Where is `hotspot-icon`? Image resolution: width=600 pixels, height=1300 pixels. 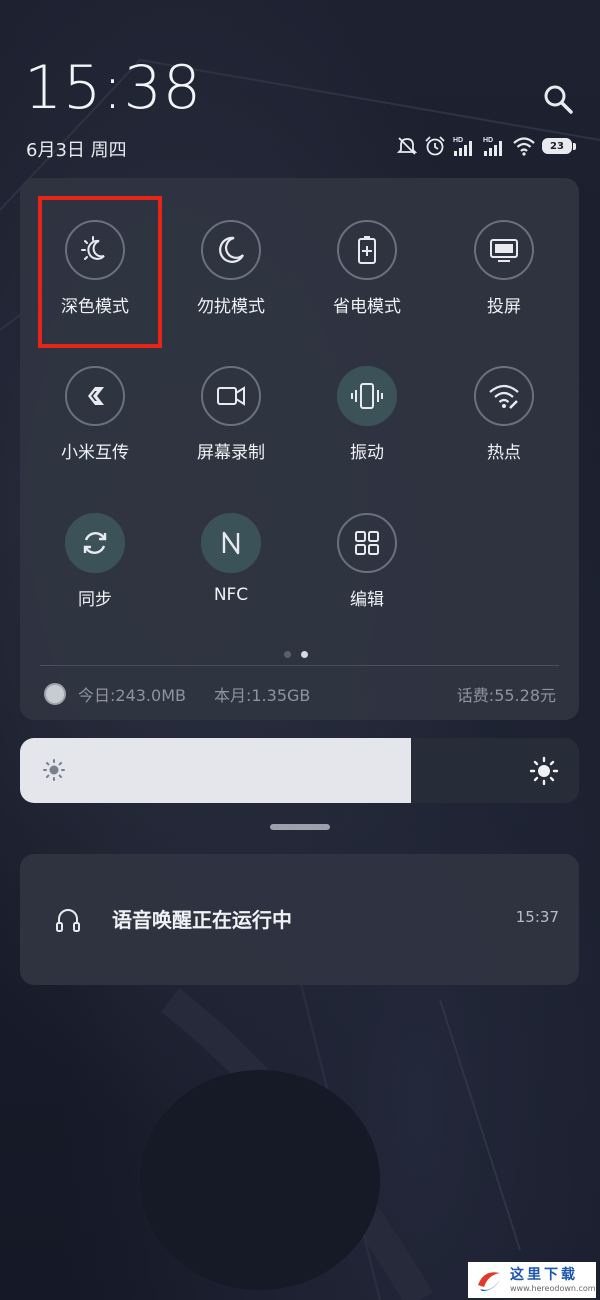
hotspot-icon is located at coordinates (504, 396).